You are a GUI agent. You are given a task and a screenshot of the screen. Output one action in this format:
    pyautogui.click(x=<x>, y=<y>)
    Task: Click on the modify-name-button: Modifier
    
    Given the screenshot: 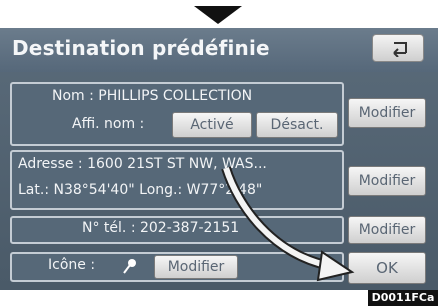 What is the action you would take?
    pyautogui.click(x=387, y=113)
    